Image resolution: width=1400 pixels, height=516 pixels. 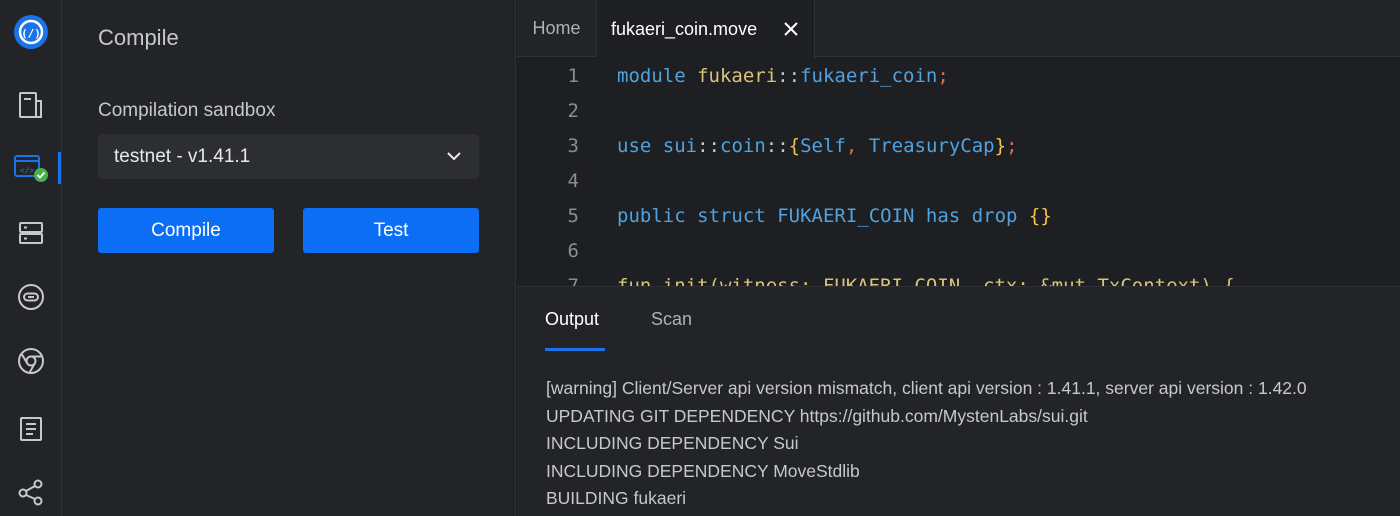 What do you see at coordinates (182, 156) in the screenshot?
I see `sandbox-selected-value: testnet - v1.41.1` at bounding box center [182, 156].